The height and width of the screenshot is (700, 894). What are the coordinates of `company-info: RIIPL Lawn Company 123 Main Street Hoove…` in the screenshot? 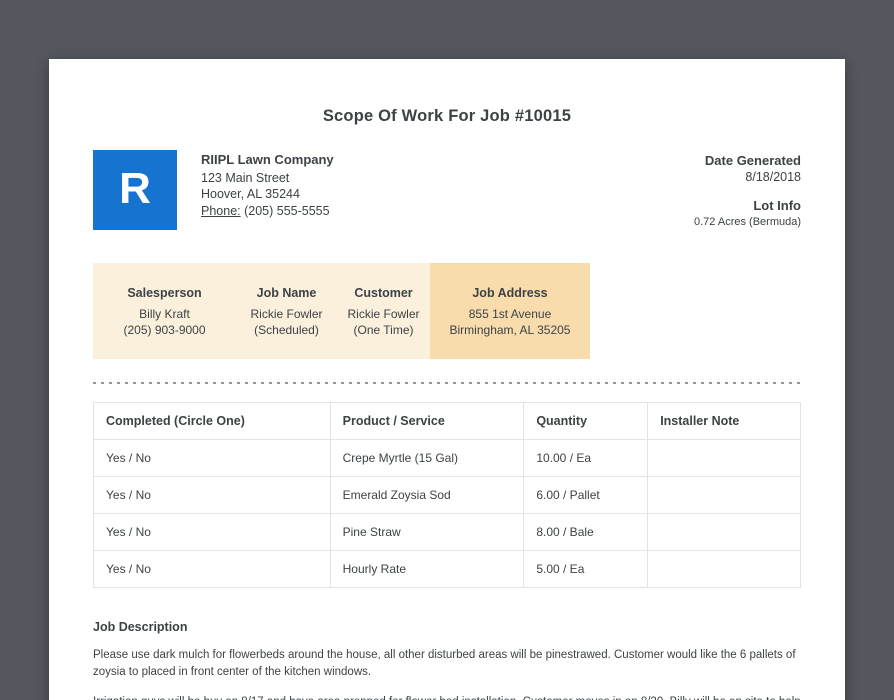 It's located at (267, 184).